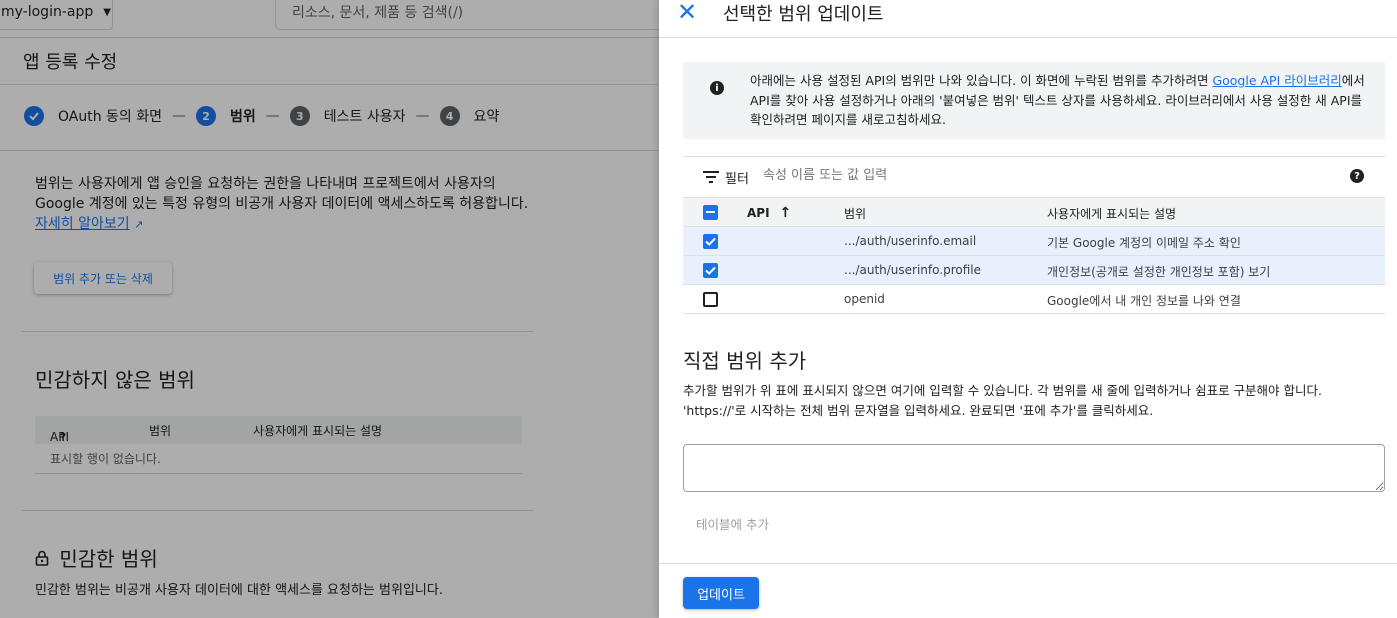  I want to click on row-description: Google에서 내 개인 정보를 나와 연결, so click(1144, 301).